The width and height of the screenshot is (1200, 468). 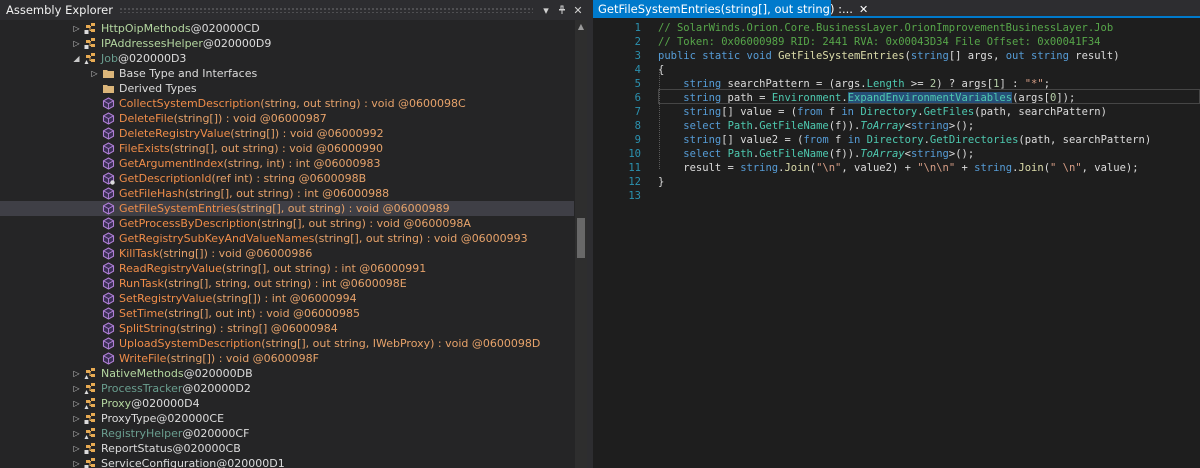 What do you see at coordinates (287, 118) in the screenshot?
I see `tree-row: DeleteFile (string[]) : void @06000987` at bounding box center [287, 118].